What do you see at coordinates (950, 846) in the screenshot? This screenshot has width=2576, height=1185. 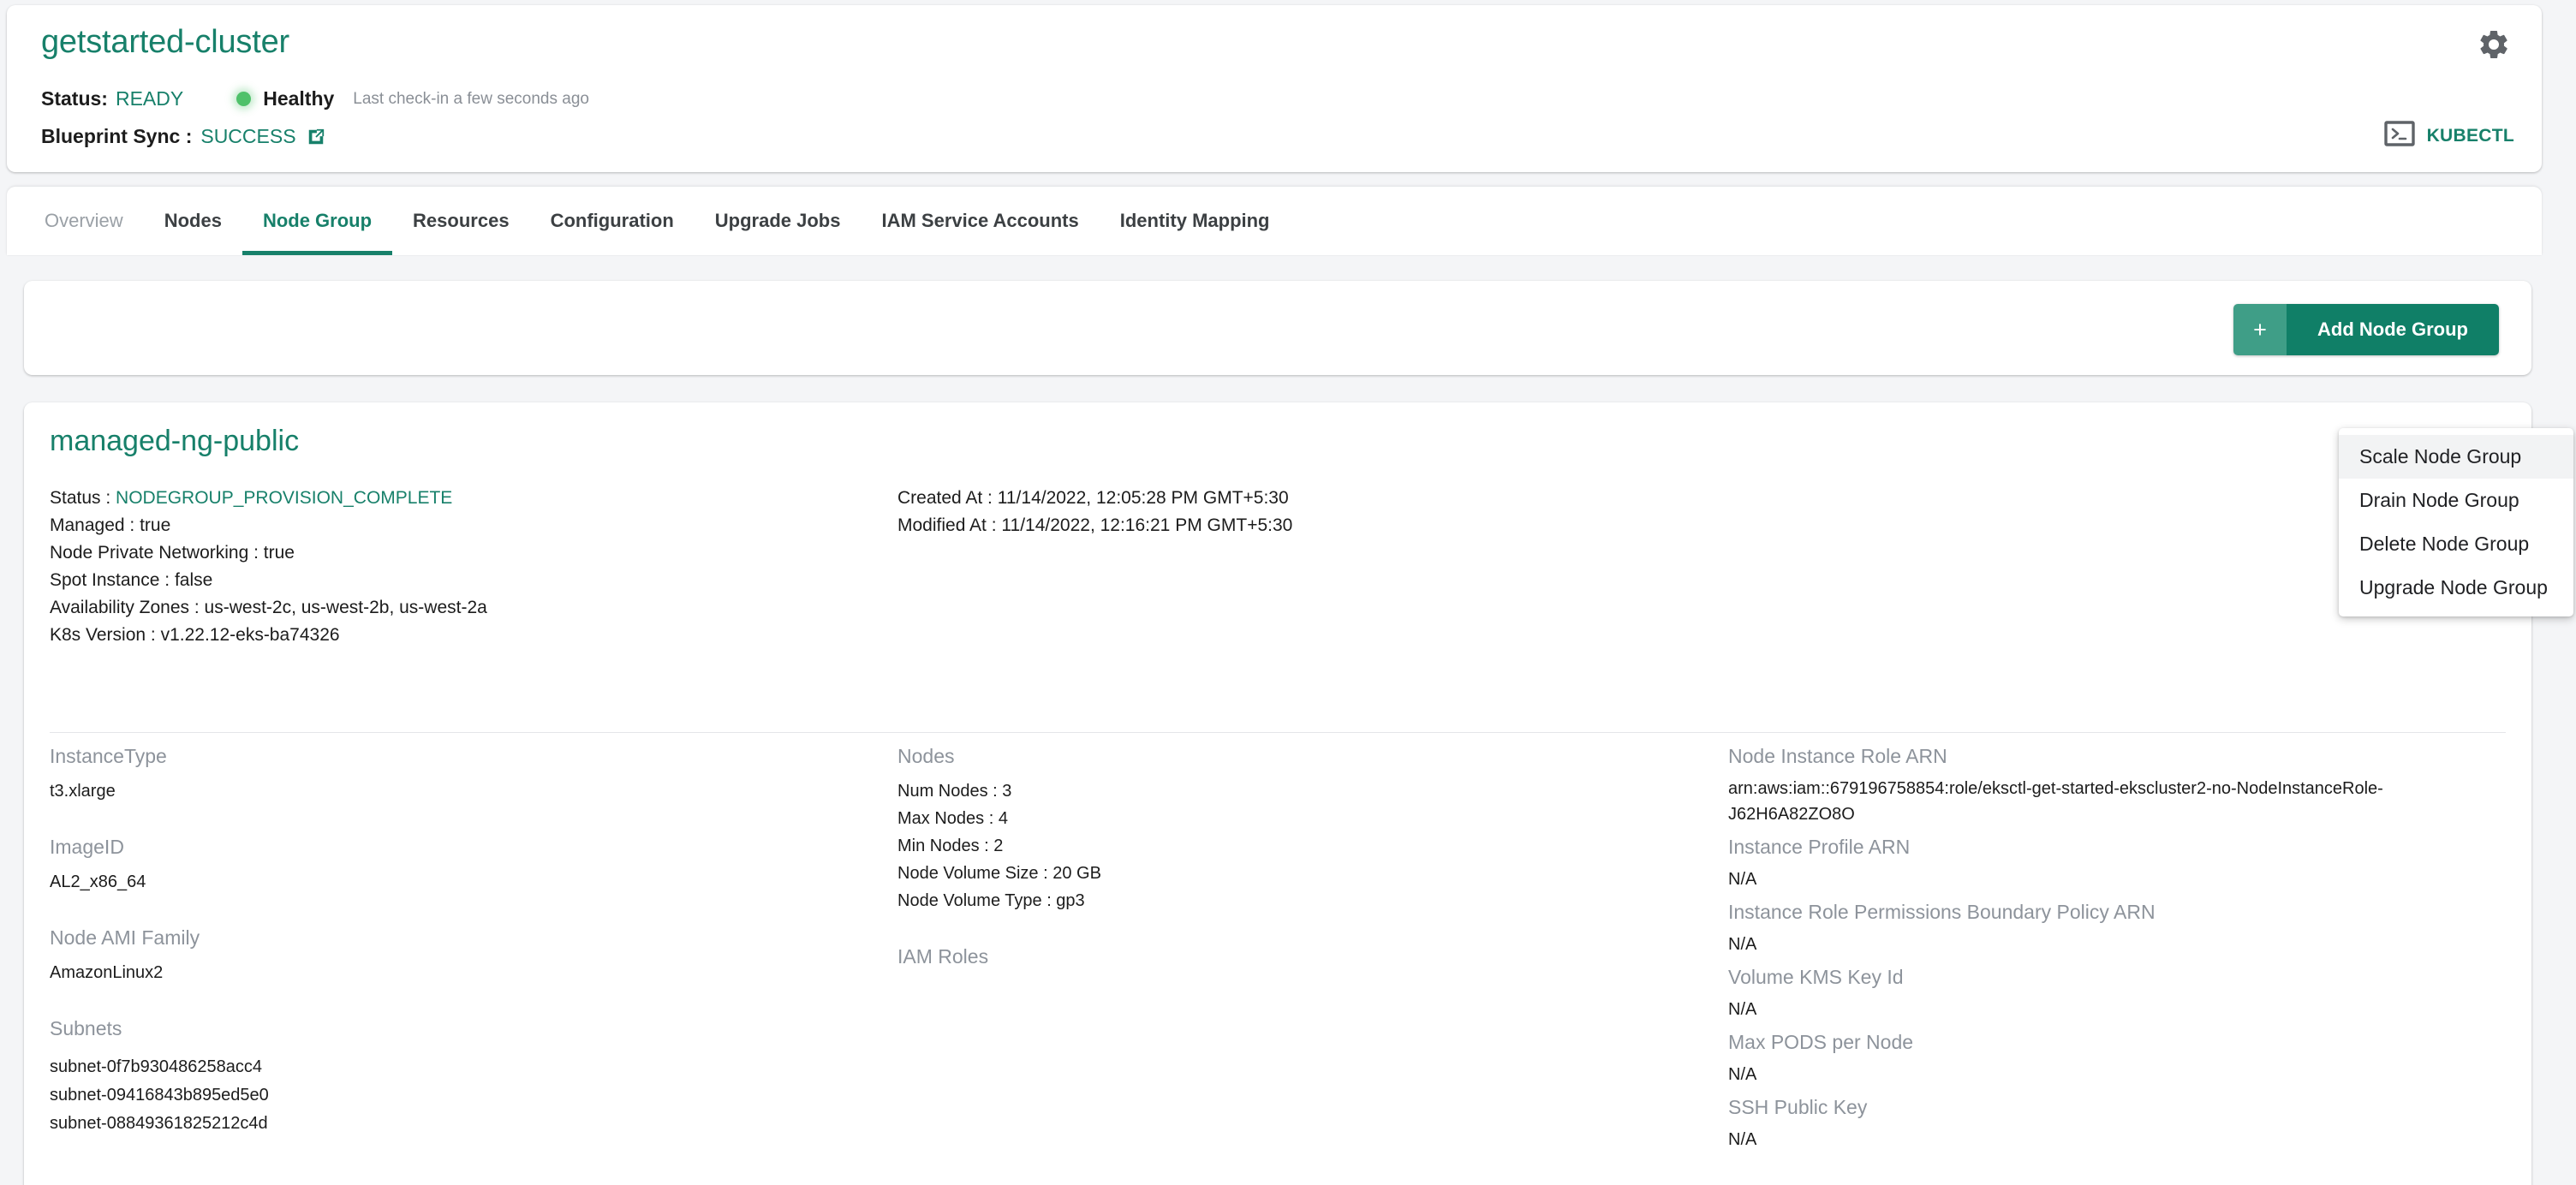 I see `min-nodes-line: Min Nodes : 2` at bounding box center [950, 846].